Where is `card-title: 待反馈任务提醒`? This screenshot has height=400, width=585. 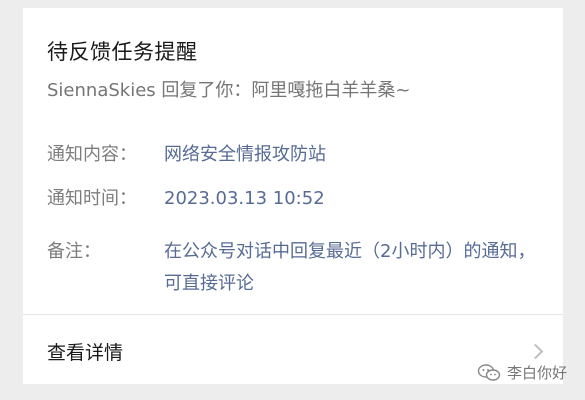
card-title: 待反馈任务提醒 is located at coordinates (122, 52).